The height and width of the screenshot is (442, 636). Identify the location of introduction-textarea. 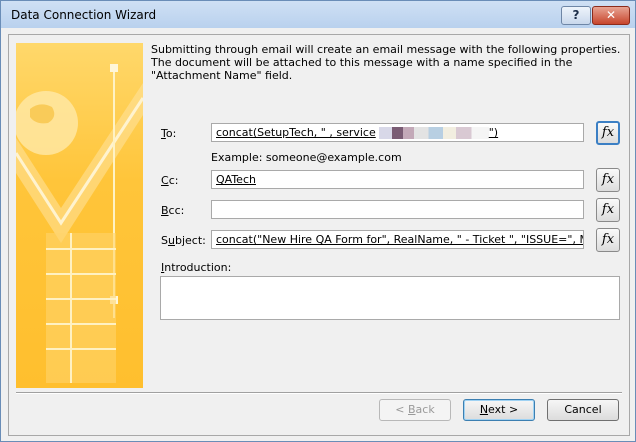
(390, 298).